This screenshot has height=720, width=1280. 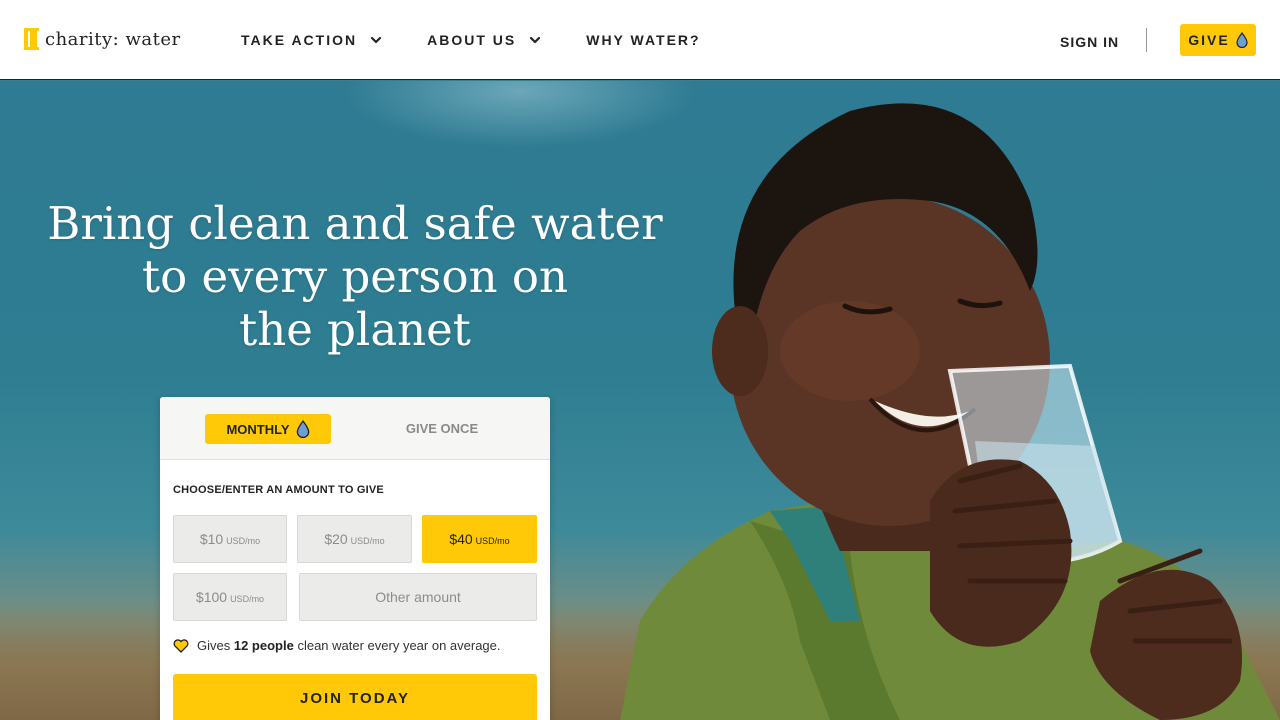 What do you see at coordinates (399, 645) in the screenshot?
I see `impact-suffix: clean water every year on average.` at bounding box center [399, 645].